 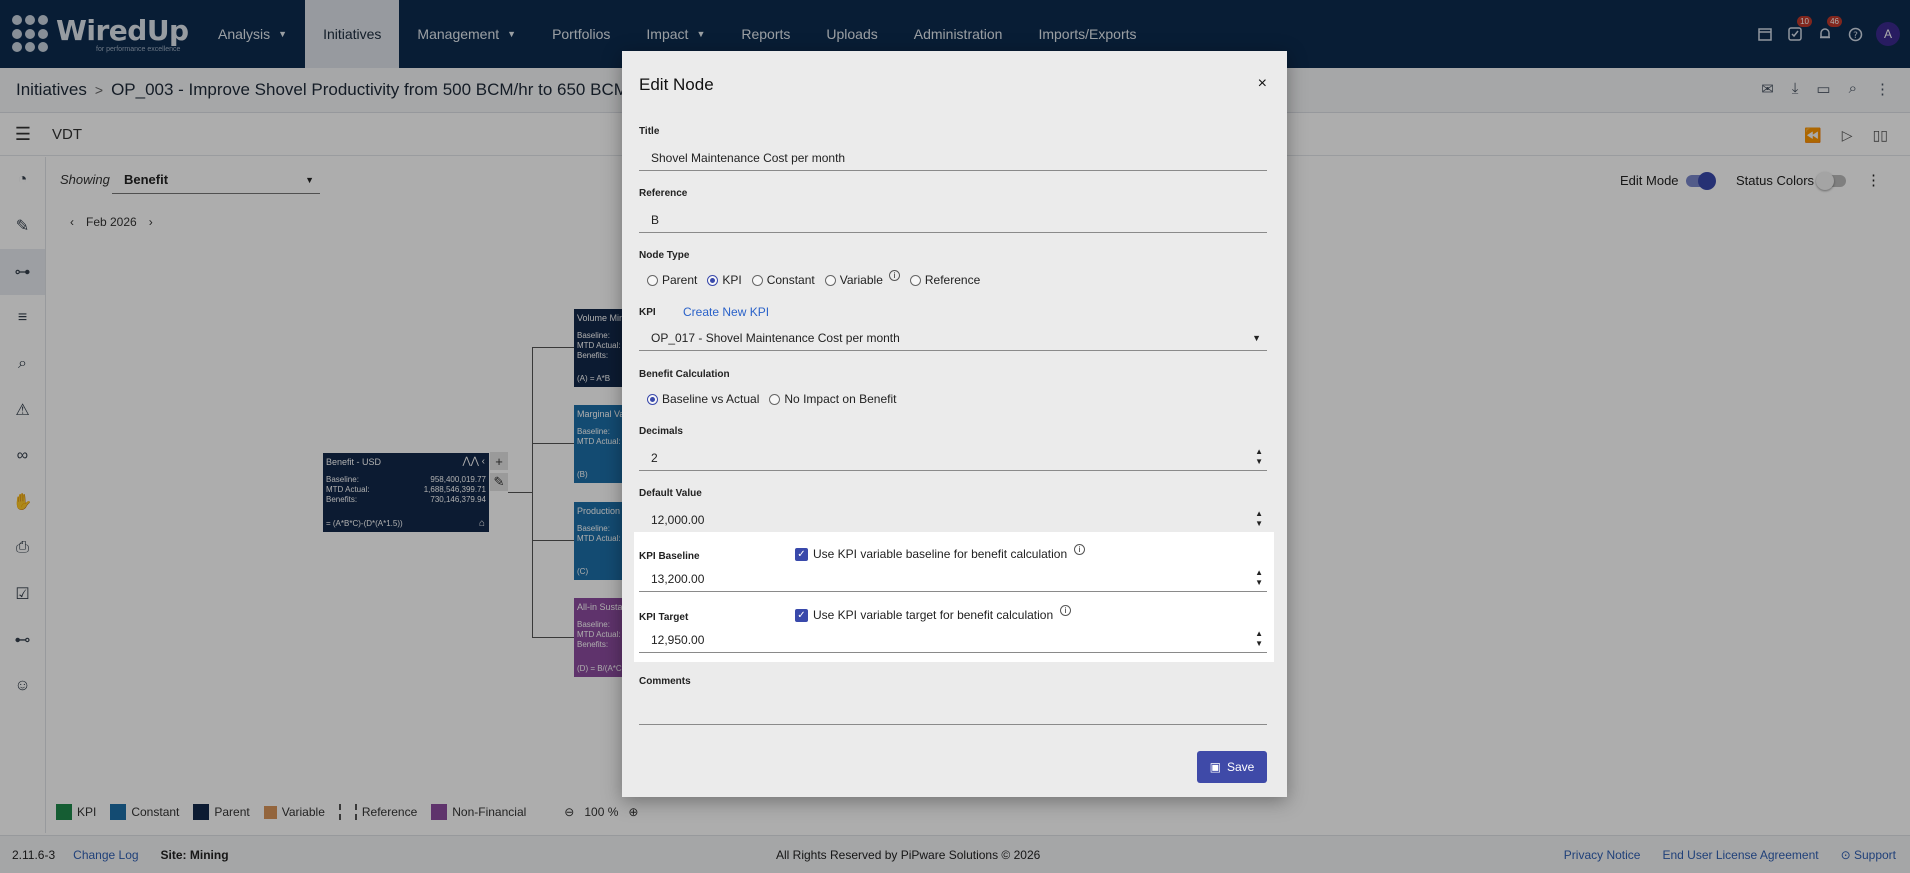 I want to click on radio-baseline-vs-actual: Baseline vs Actual, so click(x=703, y=399).